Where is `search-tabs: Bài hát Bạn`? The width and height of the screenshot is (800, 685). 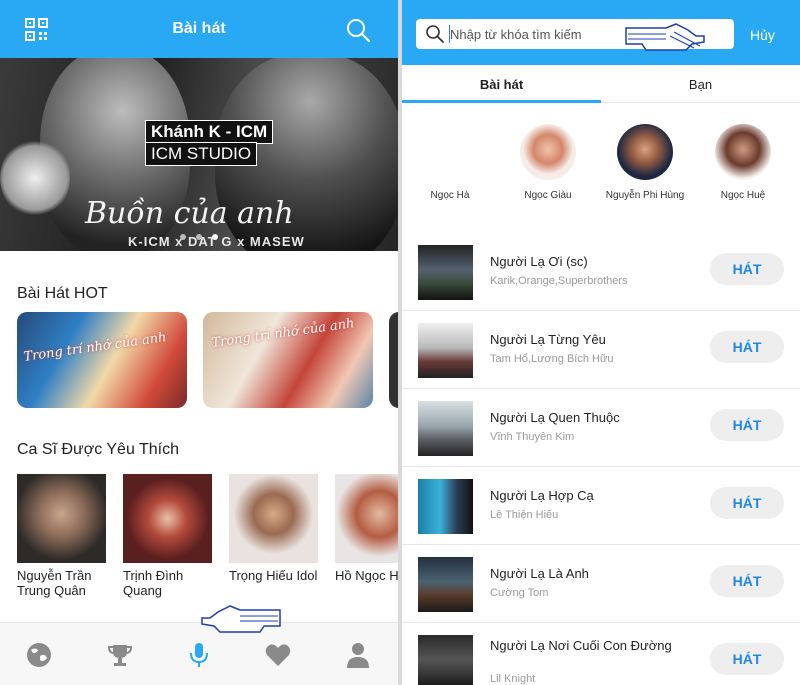 search-tabs: Bài hát Bạn is located at coordinates (601, 84).